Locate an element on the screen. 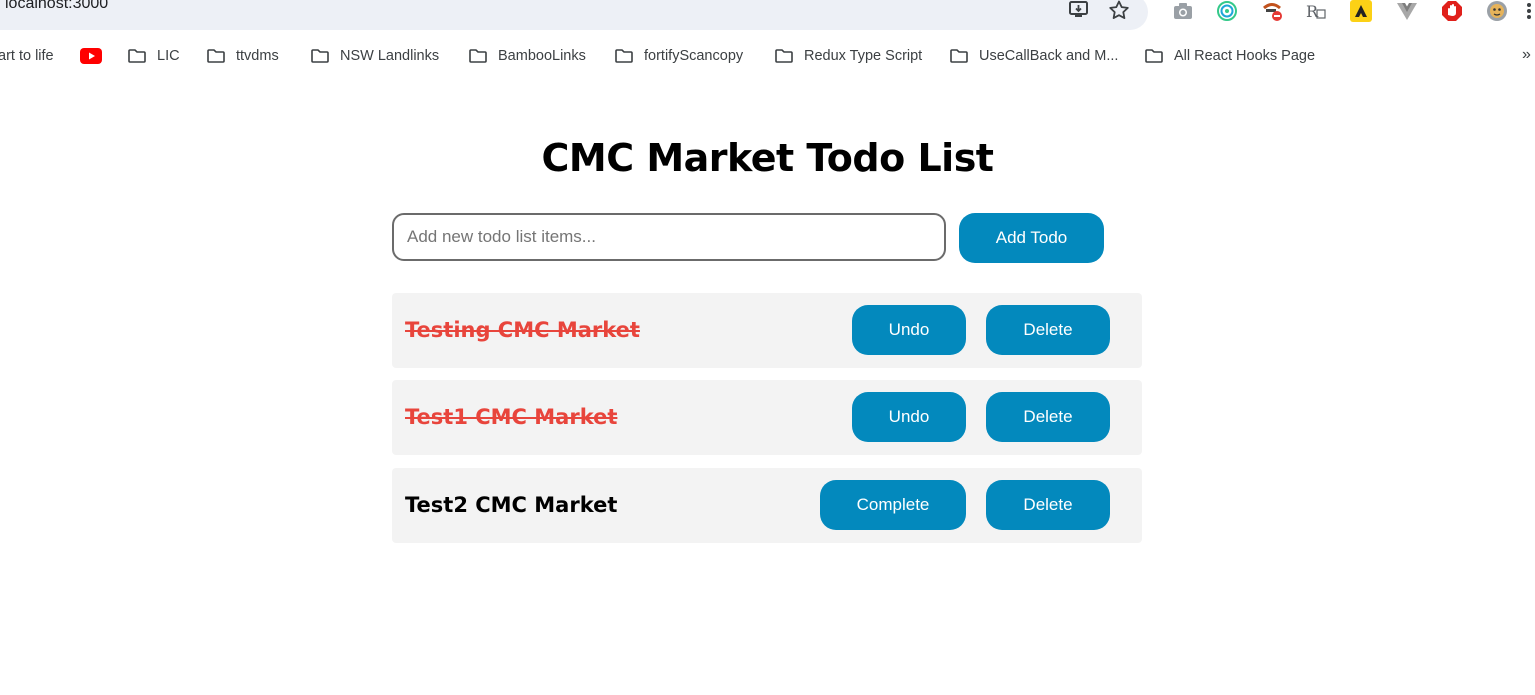 This screenshot has width=1535, height=695. target-extension-icon is located at coordinates (1227, 11).